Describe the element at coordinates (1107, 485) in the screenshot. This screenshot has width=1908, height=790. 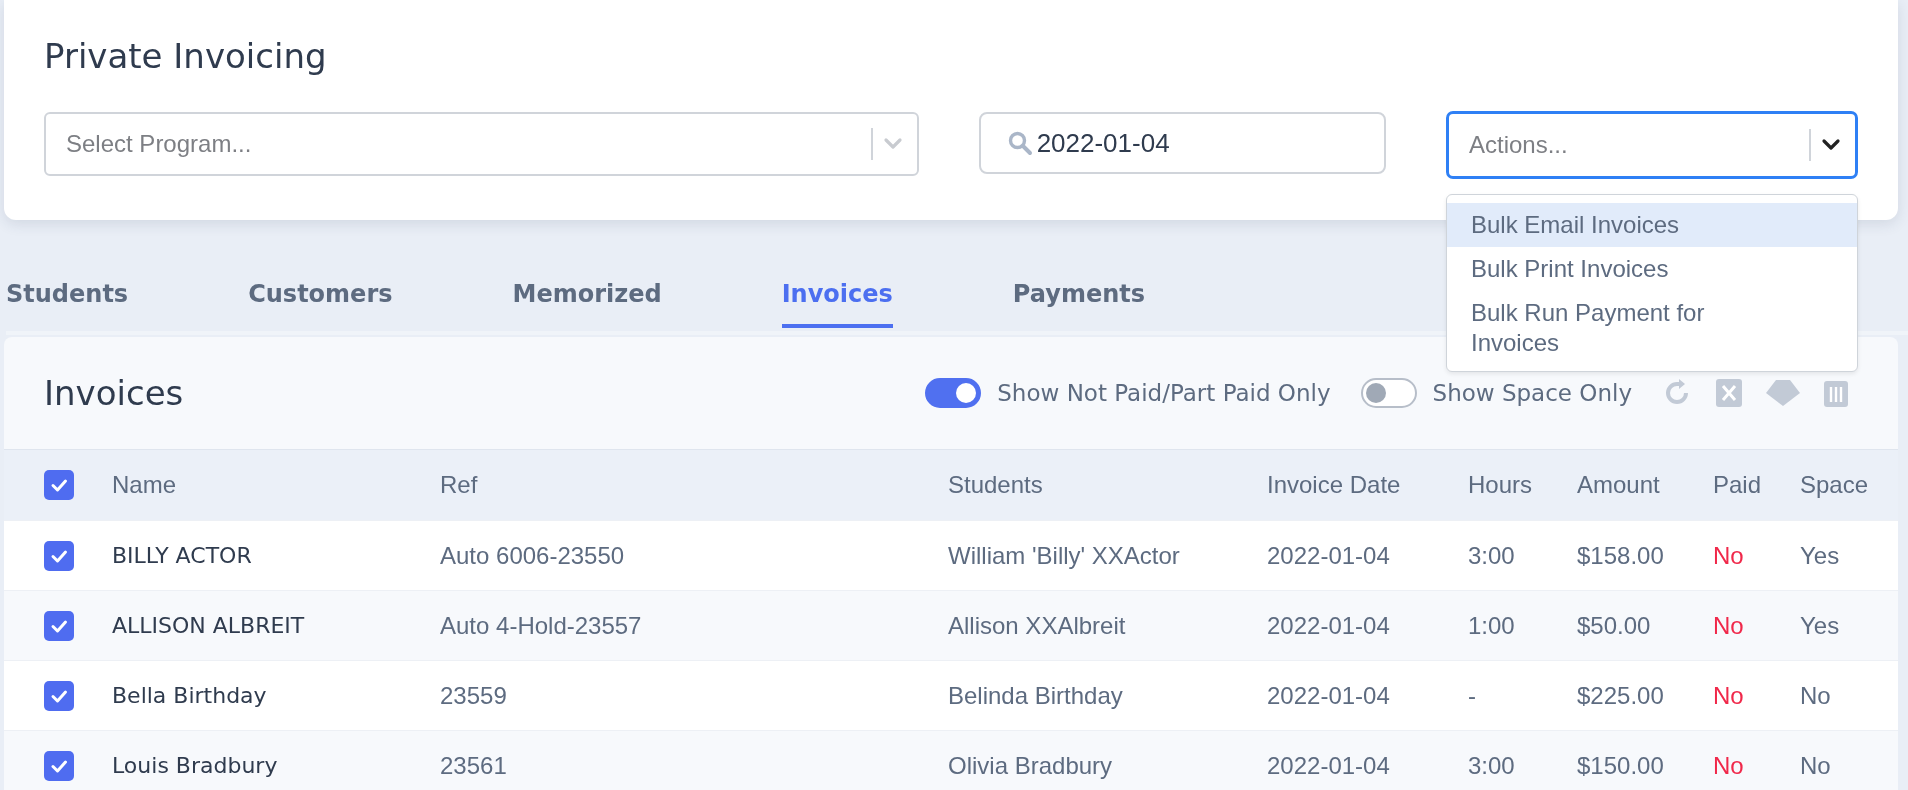
I see `column-header: Students` at that location.